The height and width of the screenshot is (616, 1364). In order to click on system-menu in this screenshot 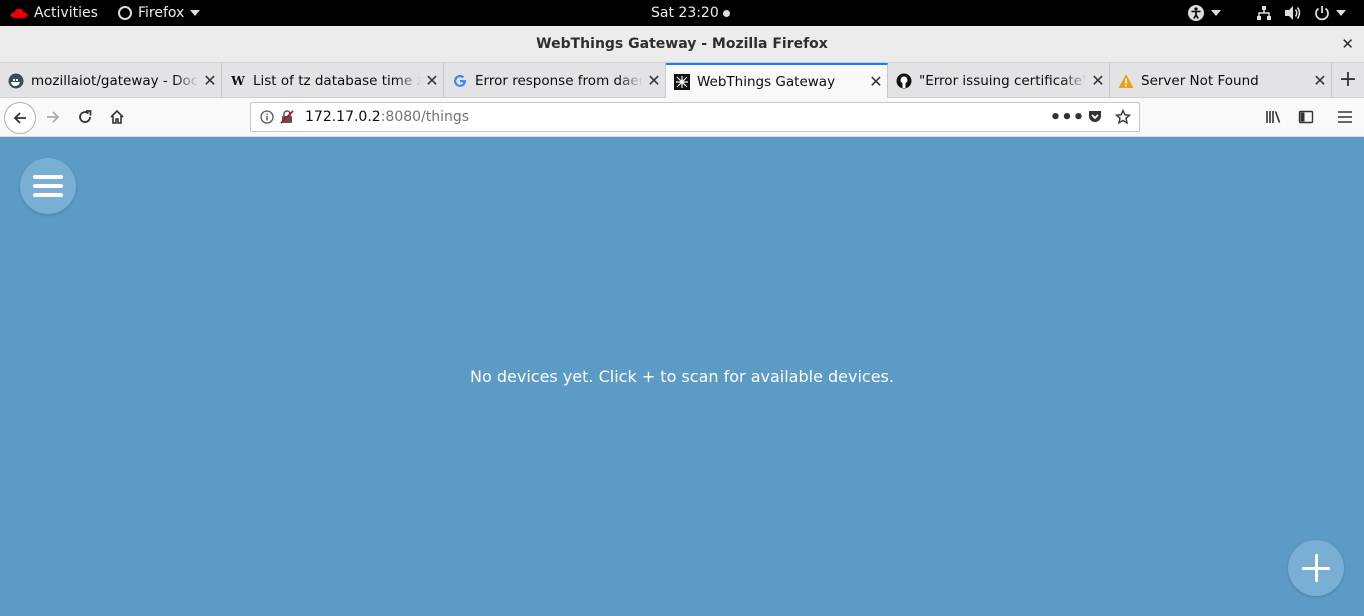, I will do `click(1301, 13)`.